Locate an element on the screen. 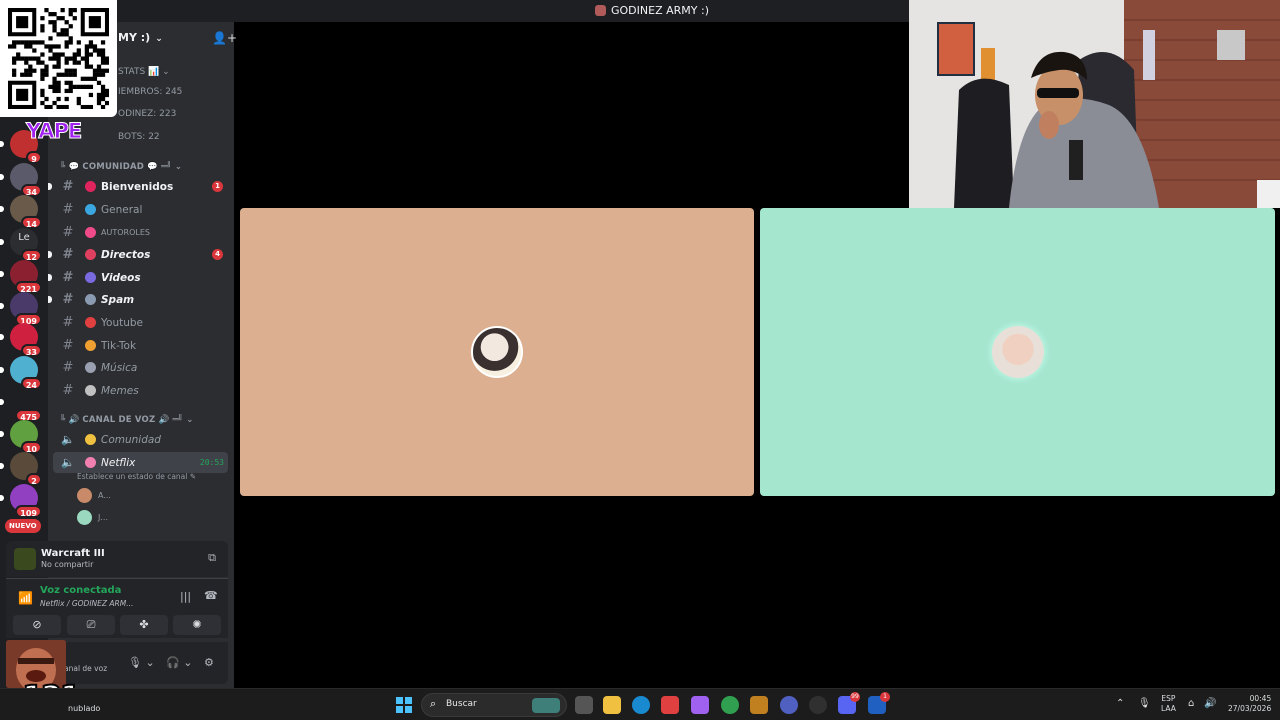 This screenshot has width=1280, height=720. clock: 00:45 27/03/2026 is located at coordinates (1249, 704).